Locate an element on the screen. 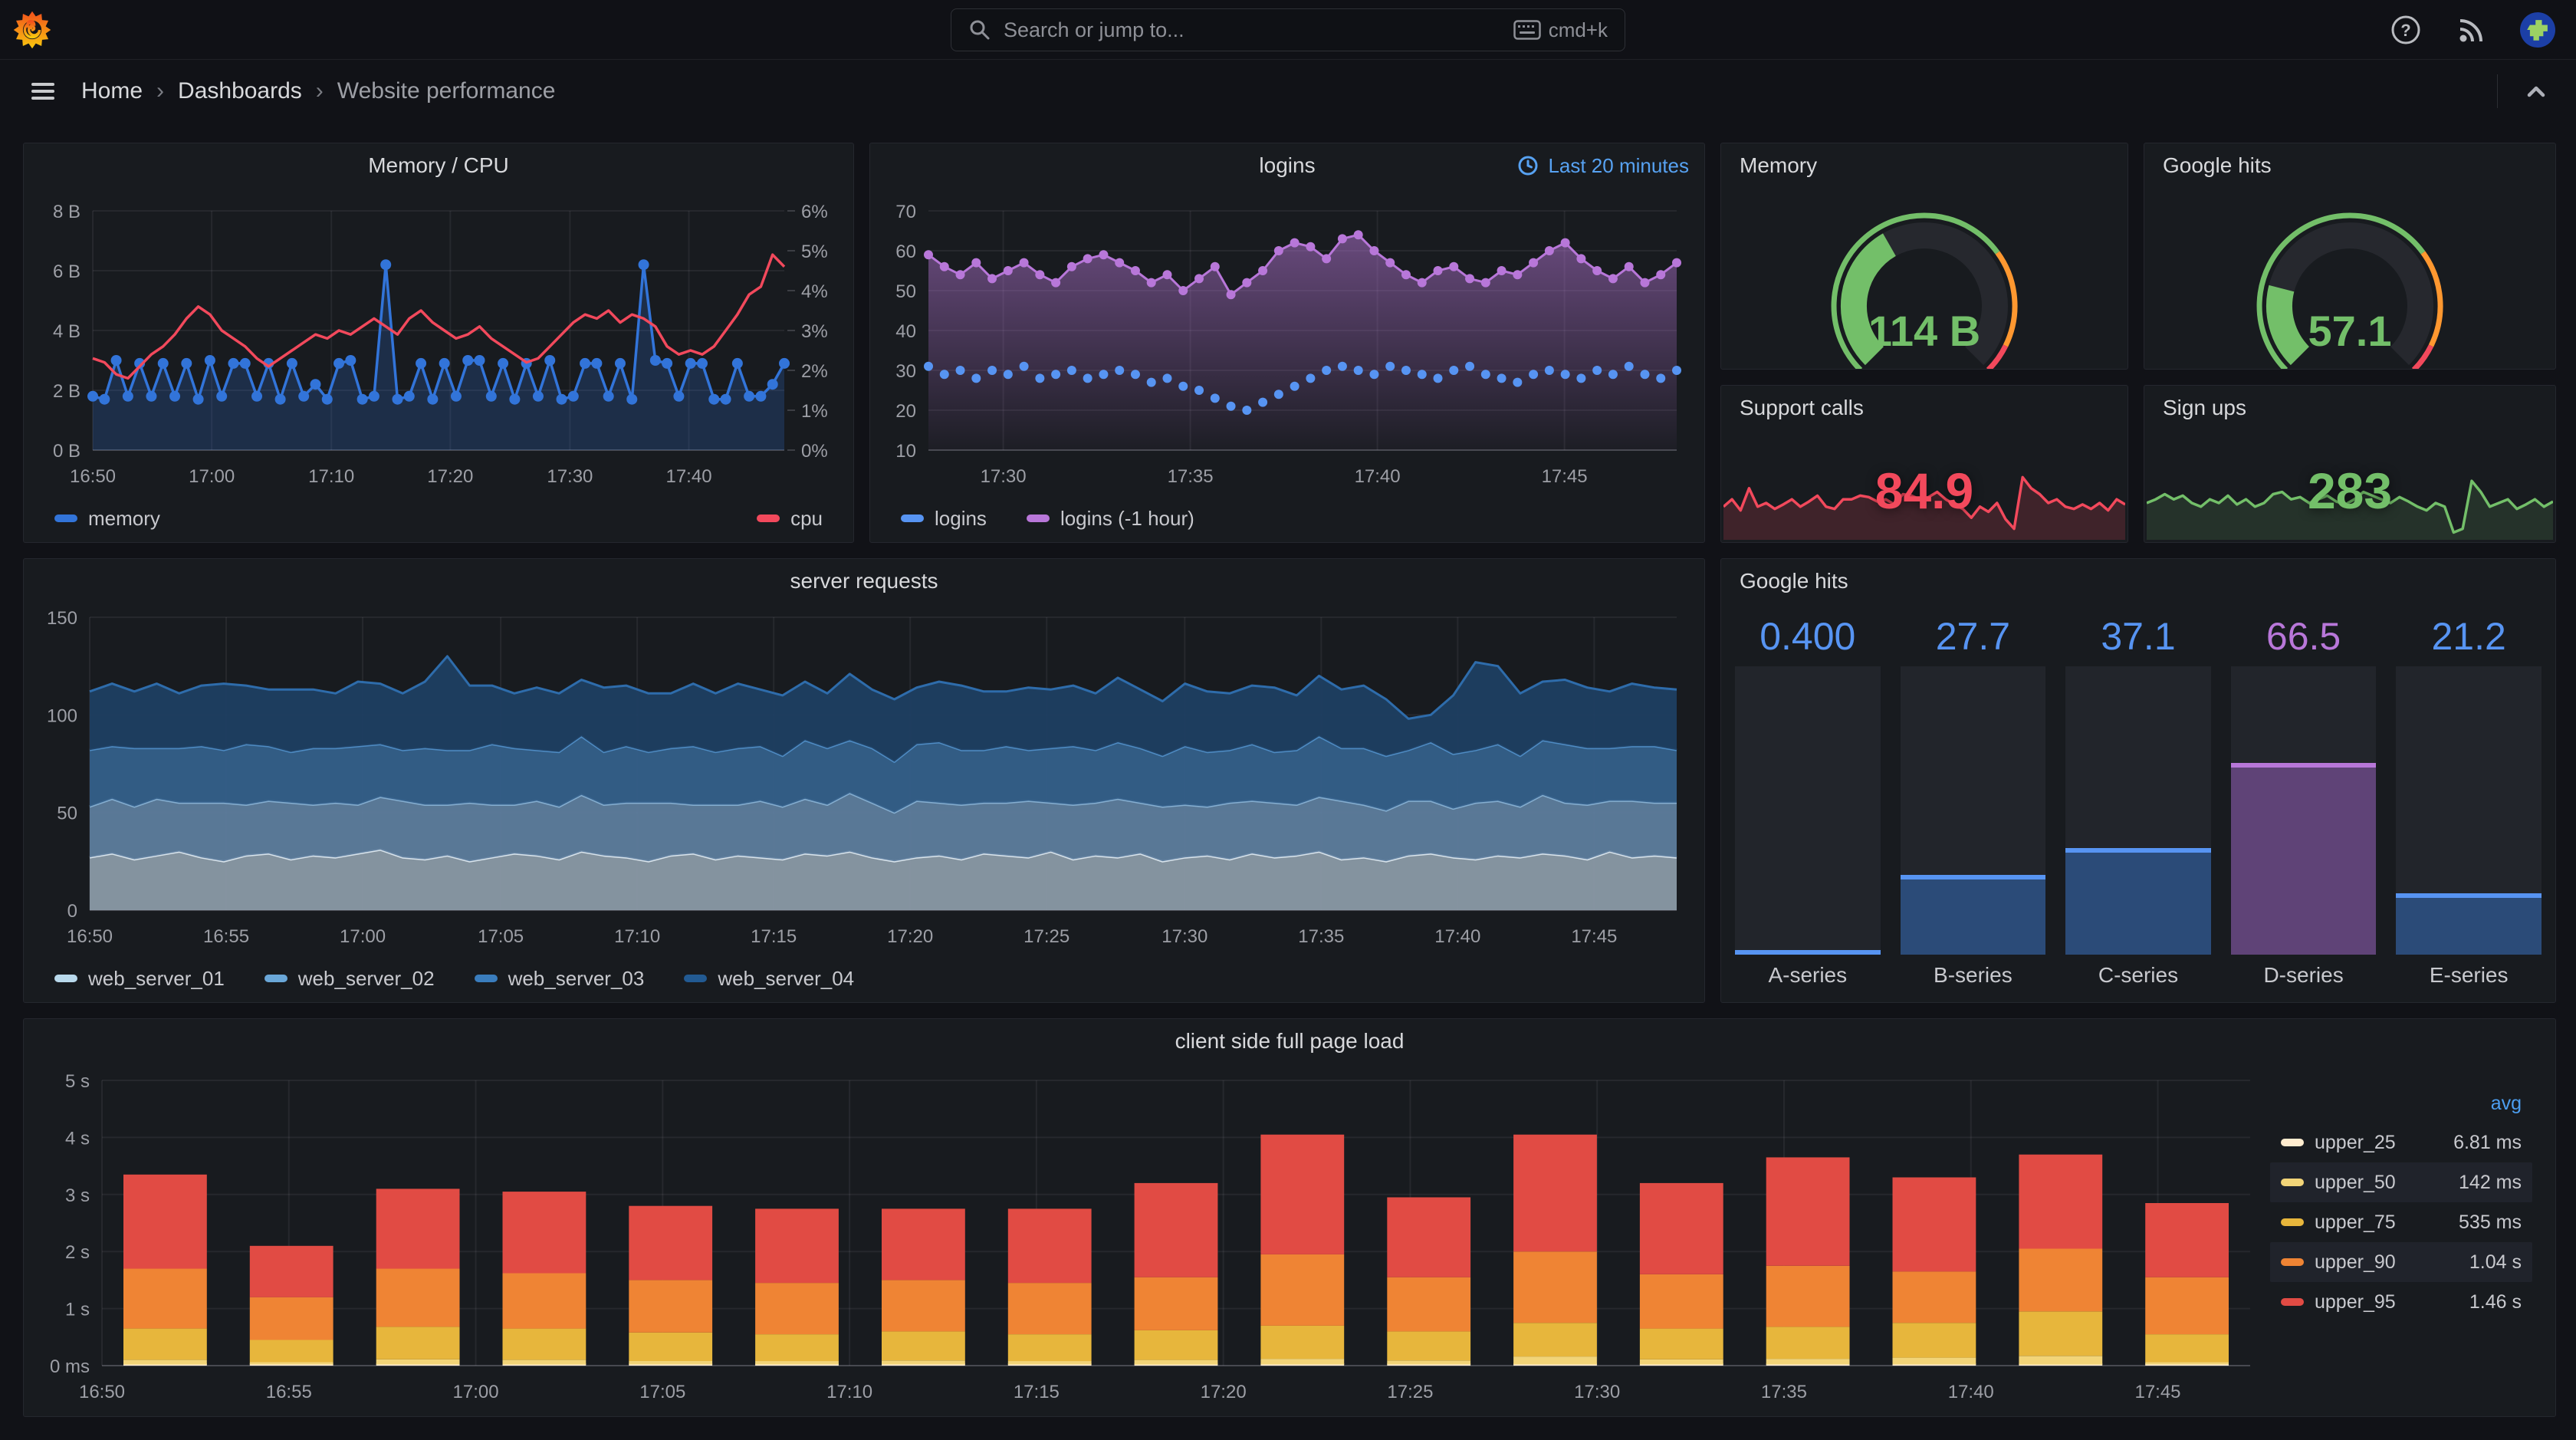  legend-item-memory: memory is located at coordinates (107, 519).